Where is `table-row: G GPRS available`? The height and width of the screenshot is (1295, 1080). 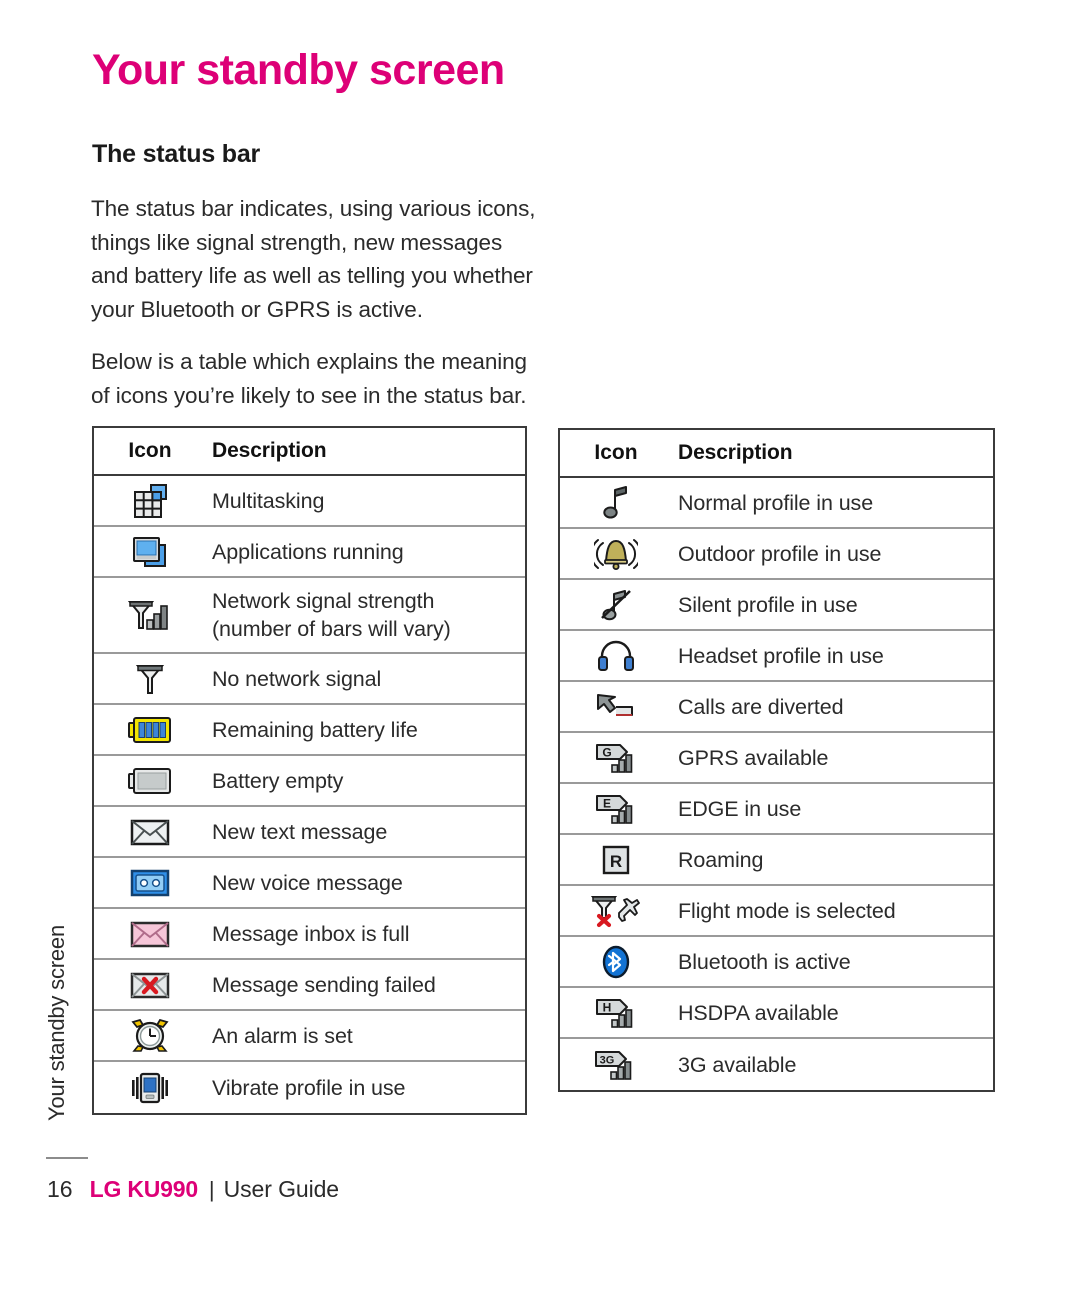 table-row: G GPRS available is located at coordinates (776, 758).